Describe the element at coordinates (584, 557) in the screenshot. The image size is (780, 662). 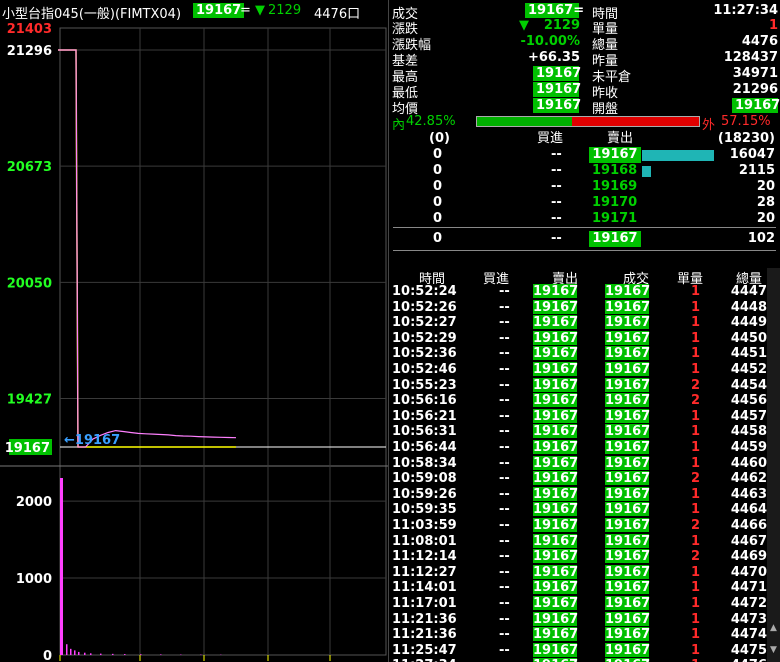
I see `tick-row: 11:12:14 -- 19167 19167 2 4469` at that location.